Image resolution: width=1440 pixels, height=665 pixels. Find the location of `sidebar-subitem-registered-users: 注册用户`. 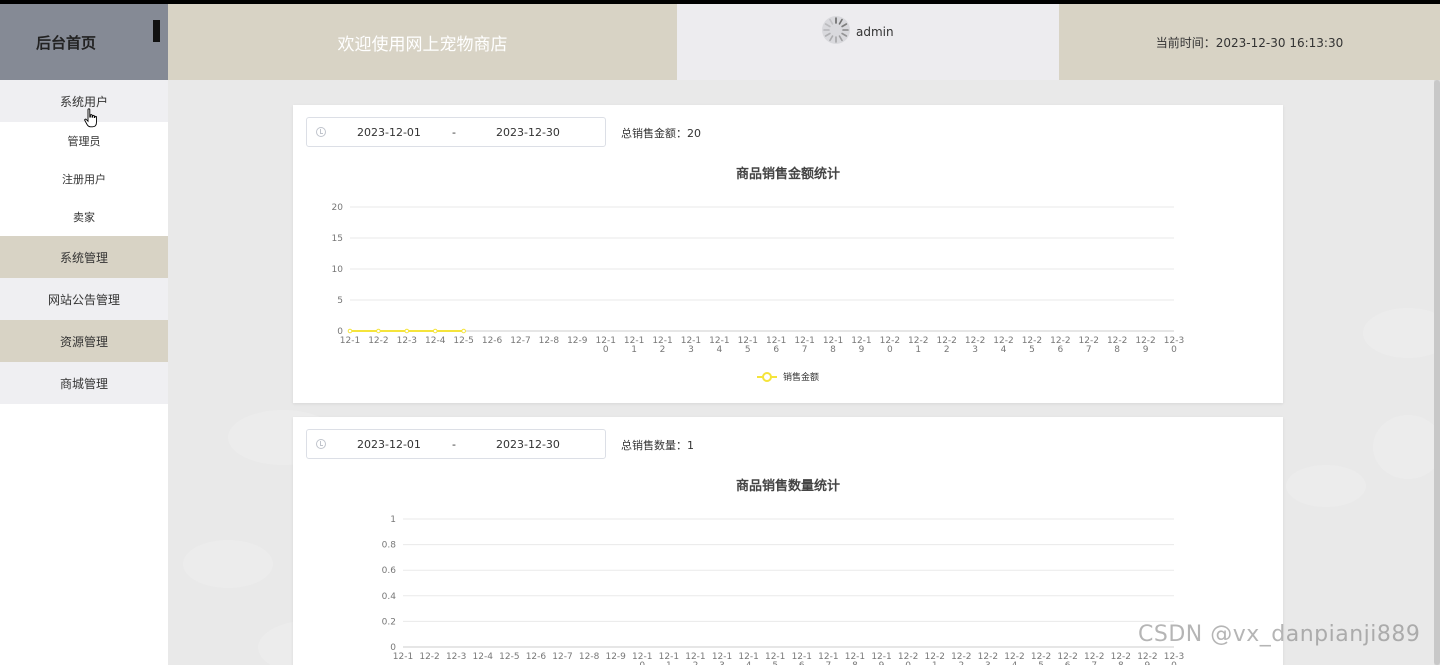

sidebar-subitem-registered-users: 注册用户 is located at coordinates (84, 179).